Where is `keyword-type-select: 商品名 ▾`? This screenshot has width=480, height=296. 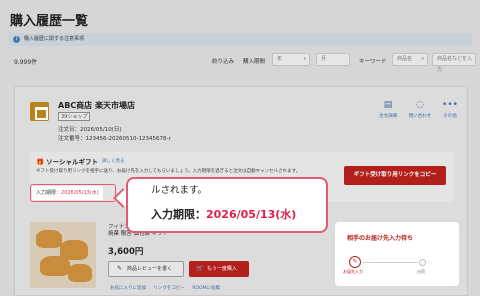 keyword-type-select: 商品名 ▾ is located at coordinates (410, 59).